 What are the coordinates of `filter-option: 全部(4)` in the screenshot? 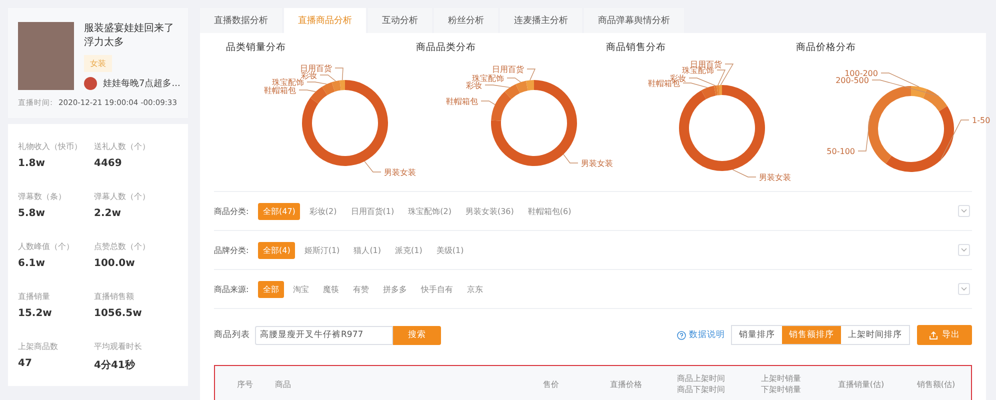 It's located at (277, 250).